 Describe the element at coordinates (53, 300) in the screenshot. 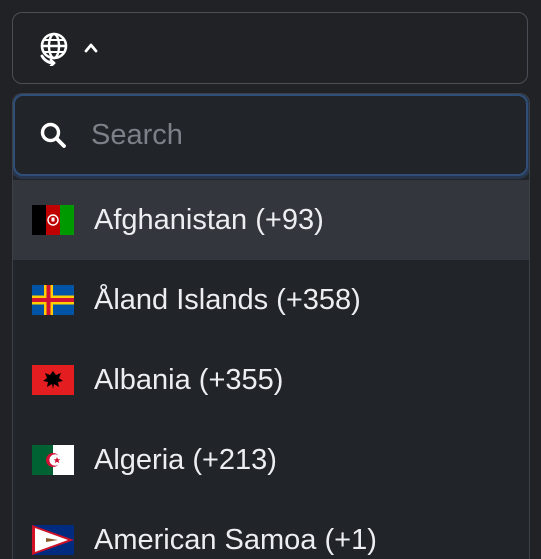

I see `aland-islands-flag-icon` at that location.